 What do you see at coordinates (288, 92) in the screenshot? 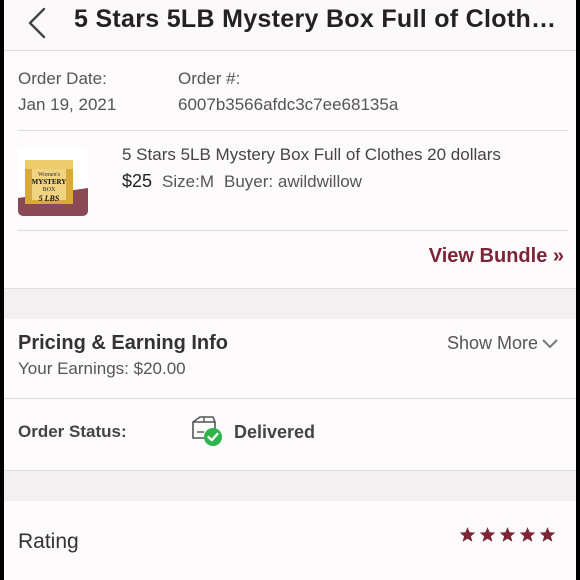
I see `order-number-block: Order #: 6007b3566afdc3c7ee68135a` at bounding box center [288, 92].